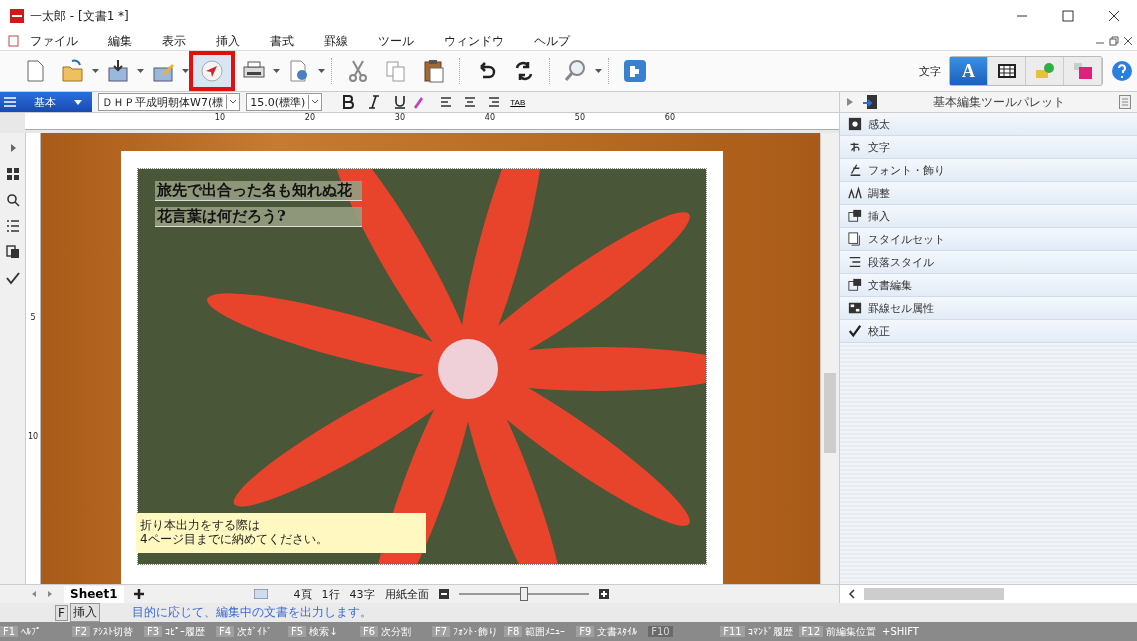 Image resolution: width=1137 pixels, height=641 pixels. What do you see at coordinates (988, 239) in the screenshot?
I see `palette-item: スタイルセット` at bounding box center [988, 239].